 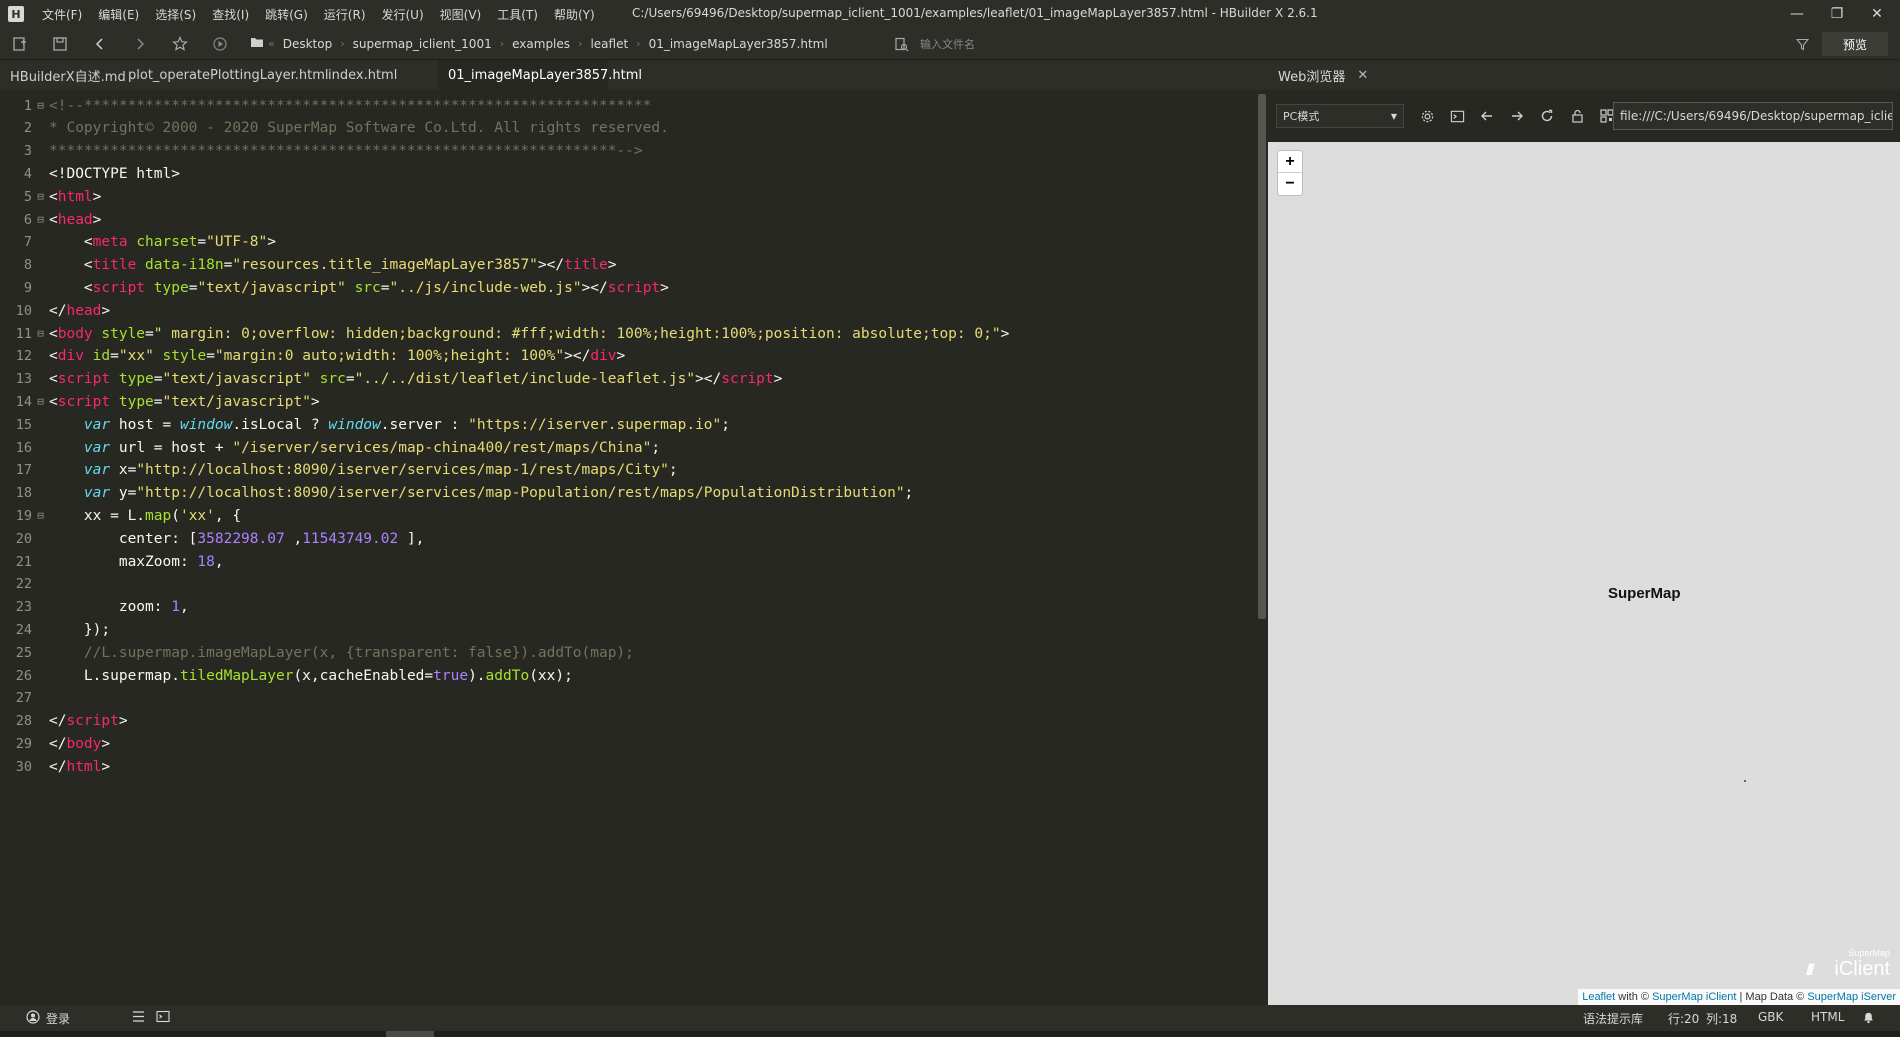 What do you see at coordinates (629, 607) in the screenshot?
I see `code-line: 23 zoom: 1,` at bounding box center [629, 607].